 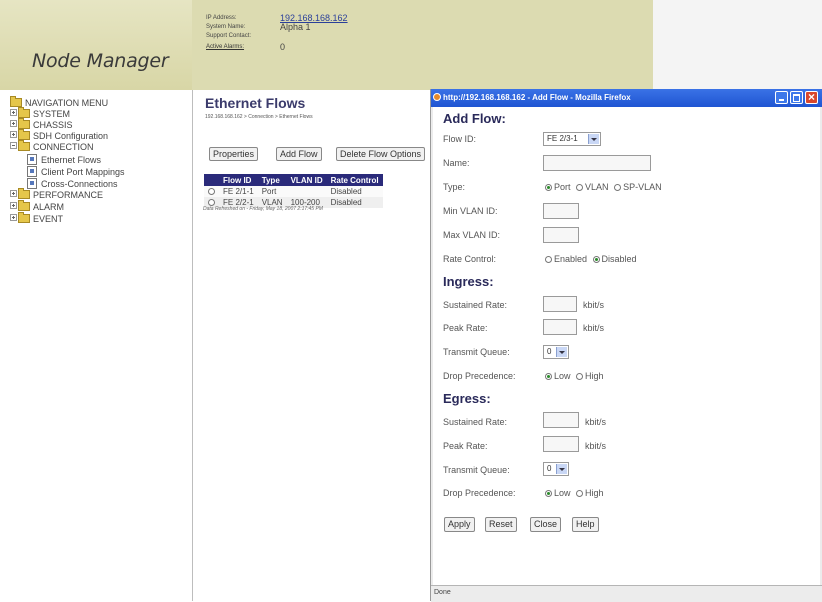 I want to click on egress-sustained-input, so click(x=561, y=420).